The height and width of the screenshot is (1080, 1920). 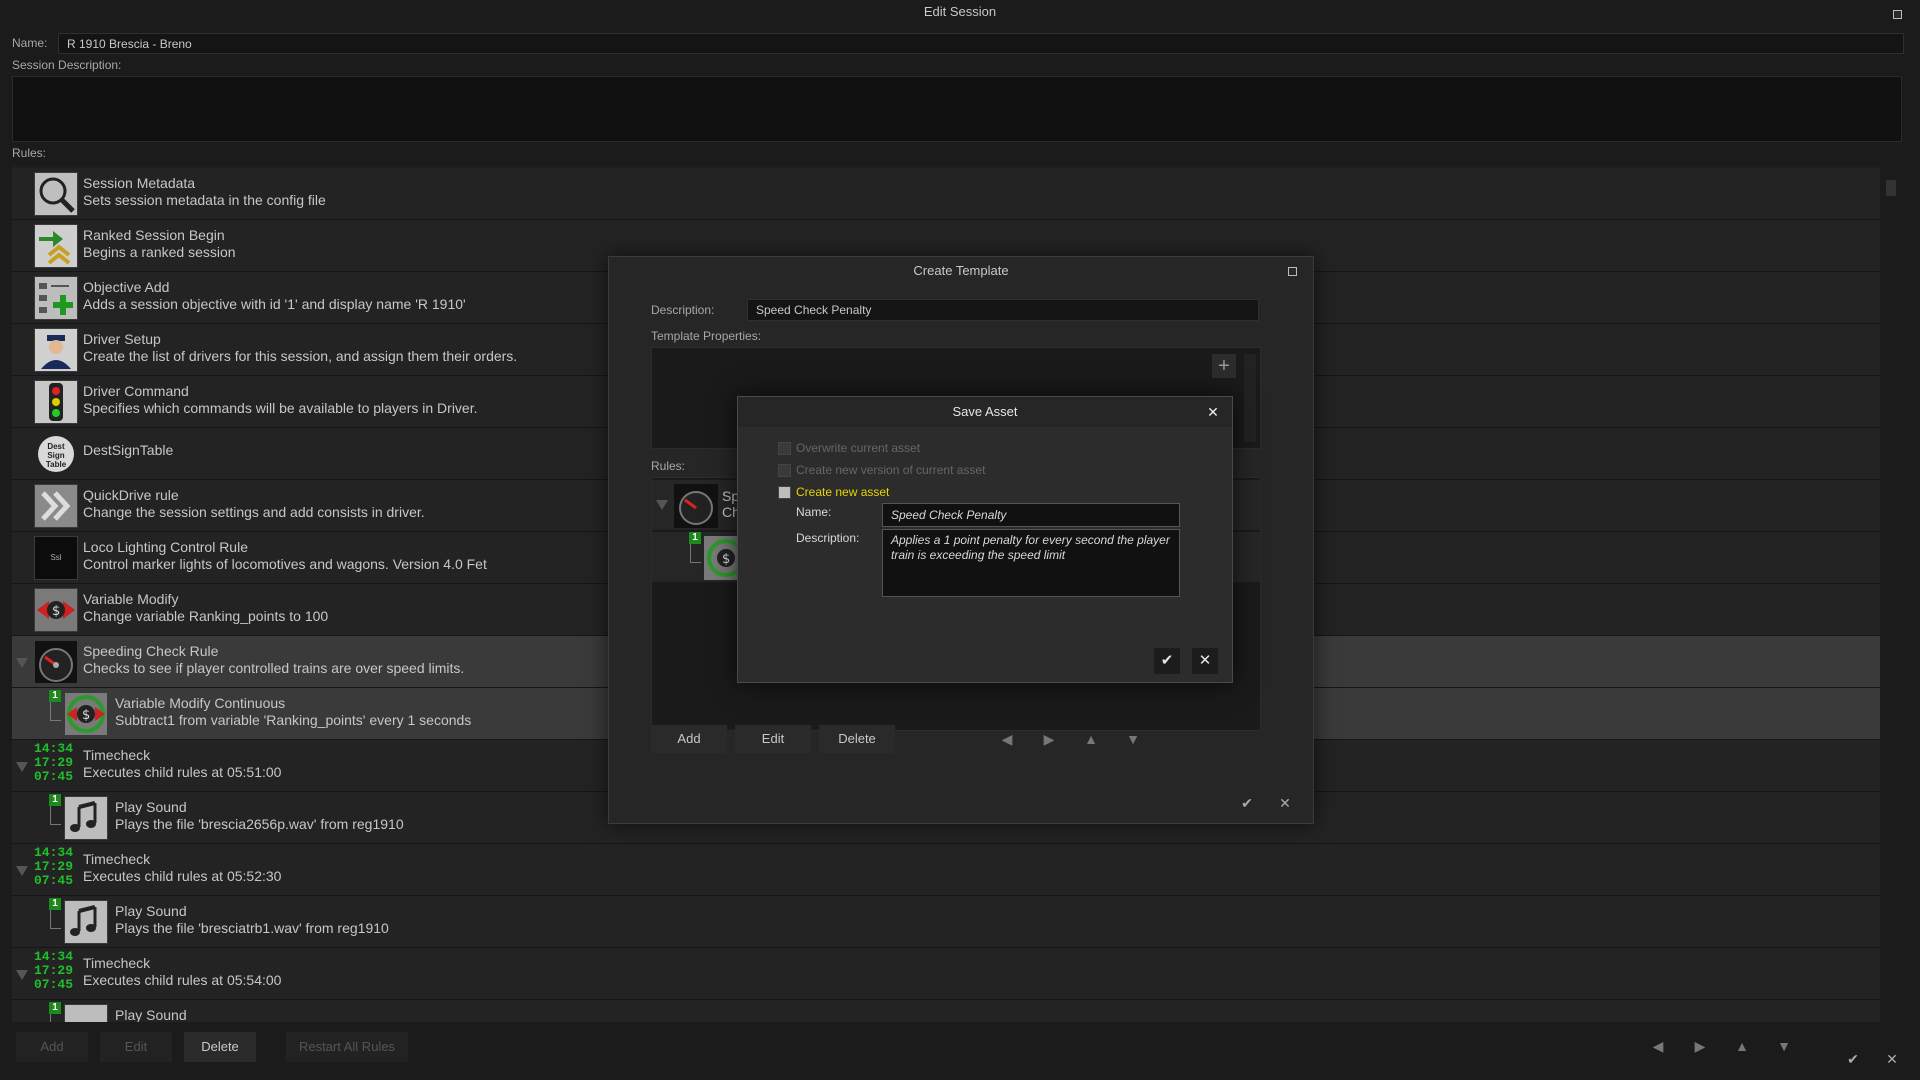 What do you see at coordinates (1091, 739) in the screenshot?
I see `template-move-up-icon: ▲` at bounding box center [1091, 739].